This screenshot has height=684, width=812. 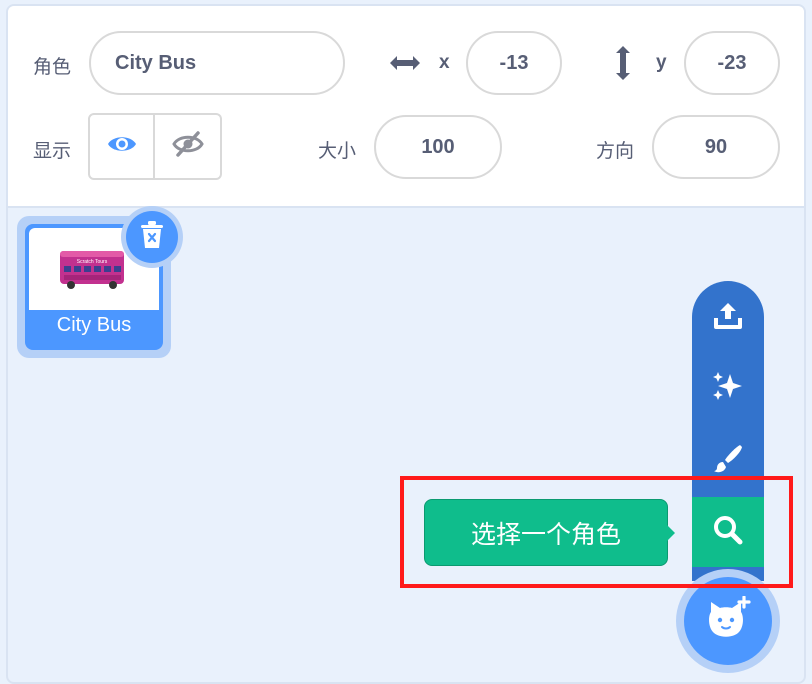 I want to click on size-input: 100, so click(x=438, y=147).